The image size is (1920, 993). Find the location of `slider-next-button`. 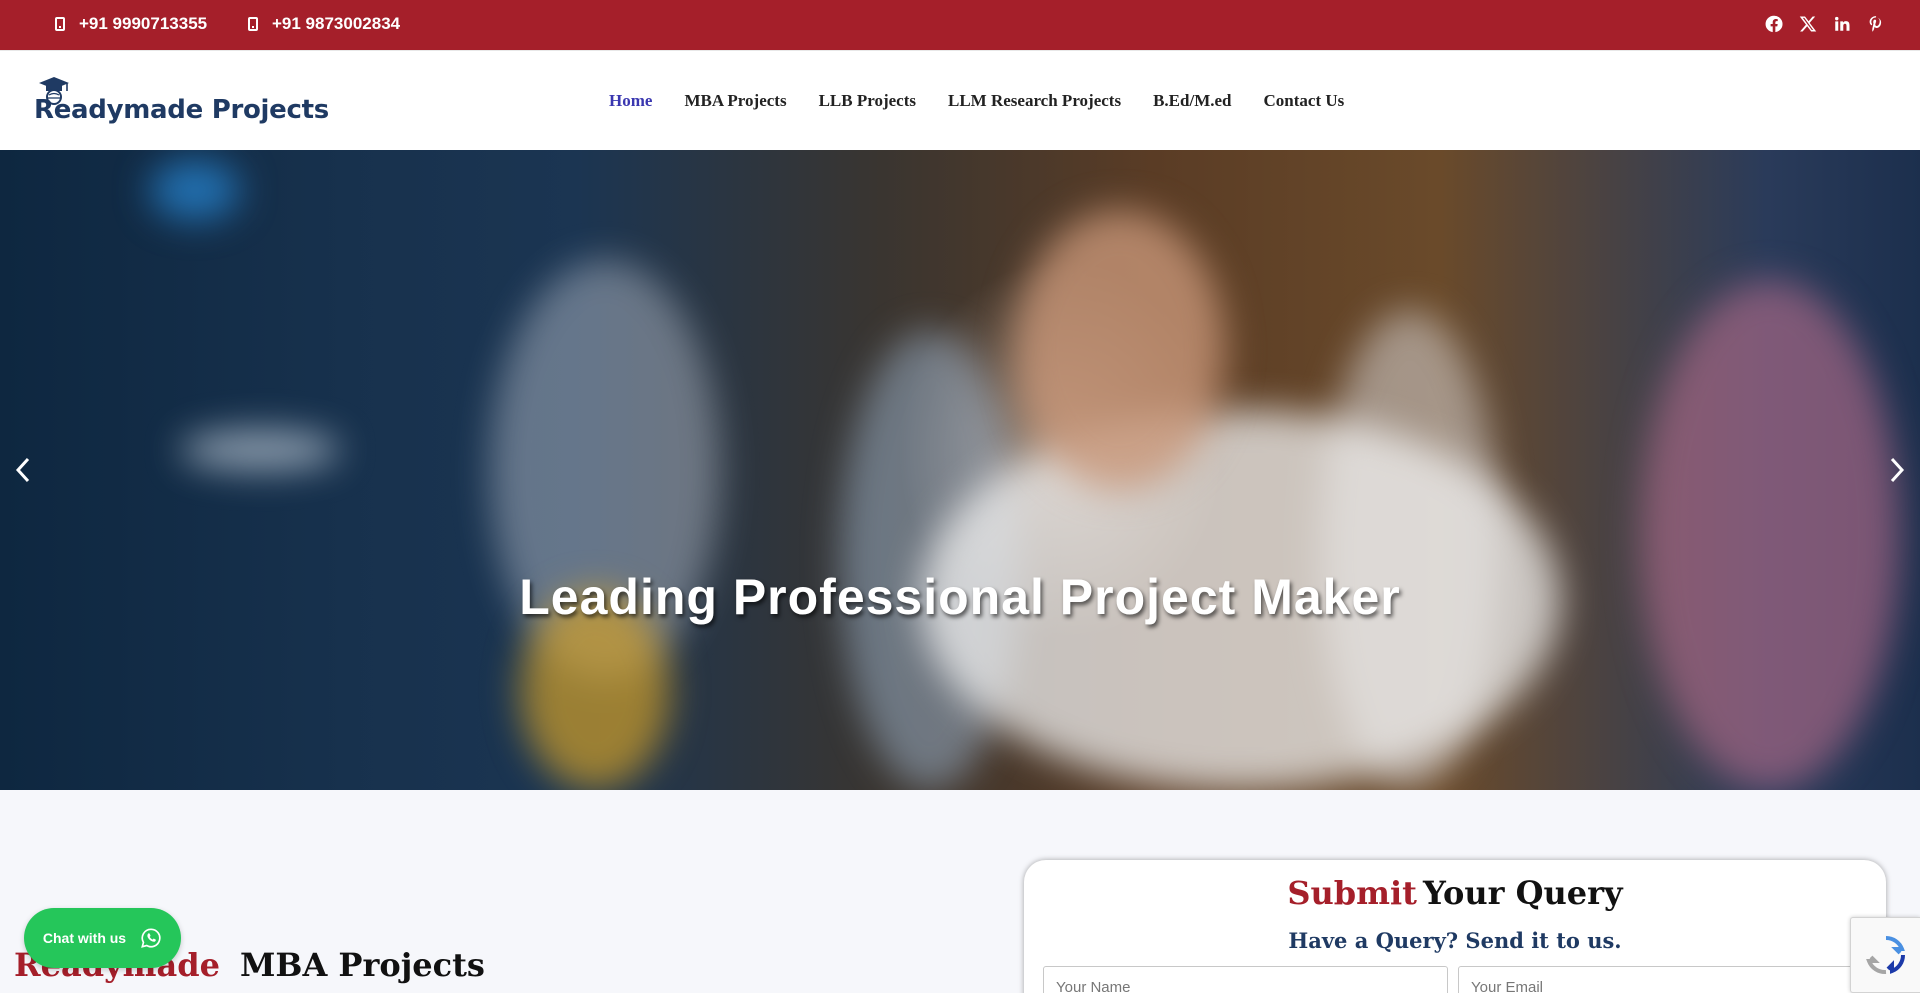

slider-next-button is located at coordinates (1897, 470).